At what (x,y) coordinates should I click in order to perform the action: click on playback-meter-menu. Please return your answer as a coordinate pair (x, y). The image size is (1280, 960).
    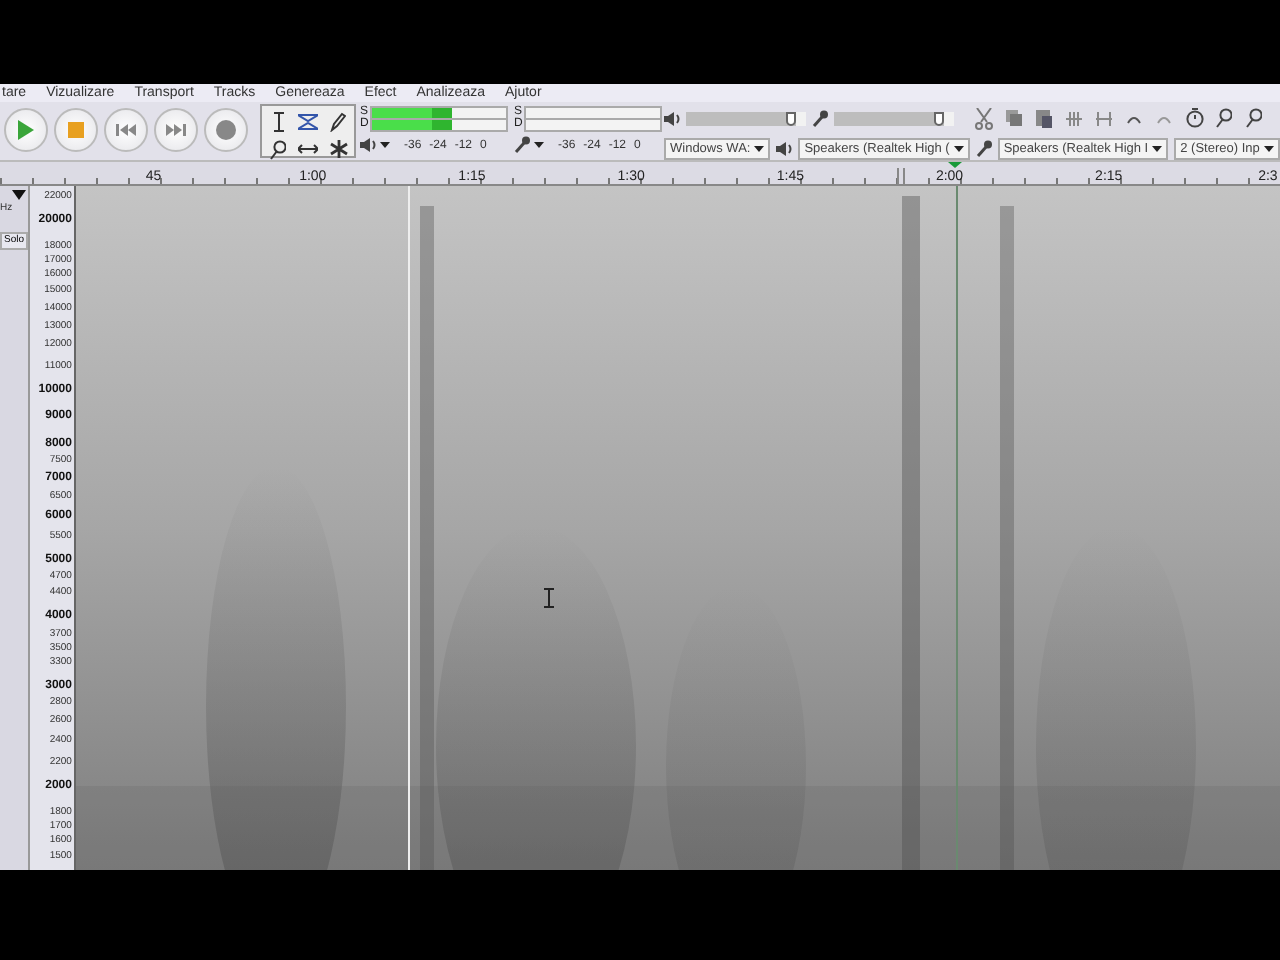
    Looking at the image, I should click on (378, 145).